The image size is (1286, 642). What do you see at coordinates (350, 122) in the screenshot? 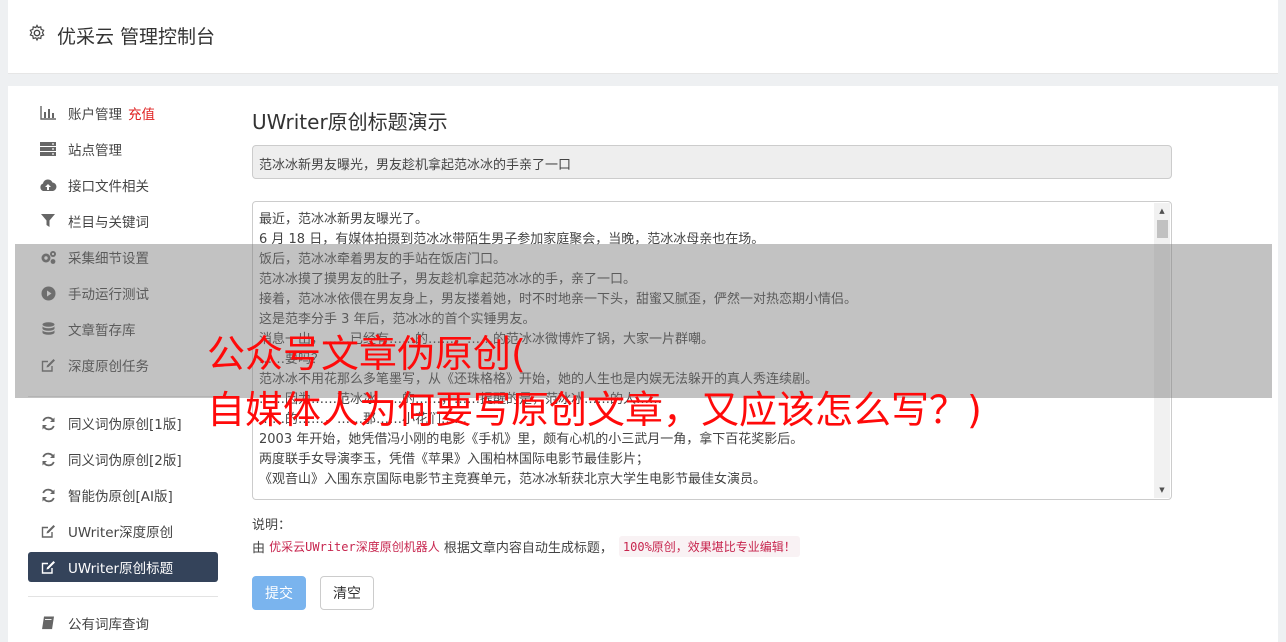
I see `page-title: UWriter原创标题演示` at bounding box center [350, 122].